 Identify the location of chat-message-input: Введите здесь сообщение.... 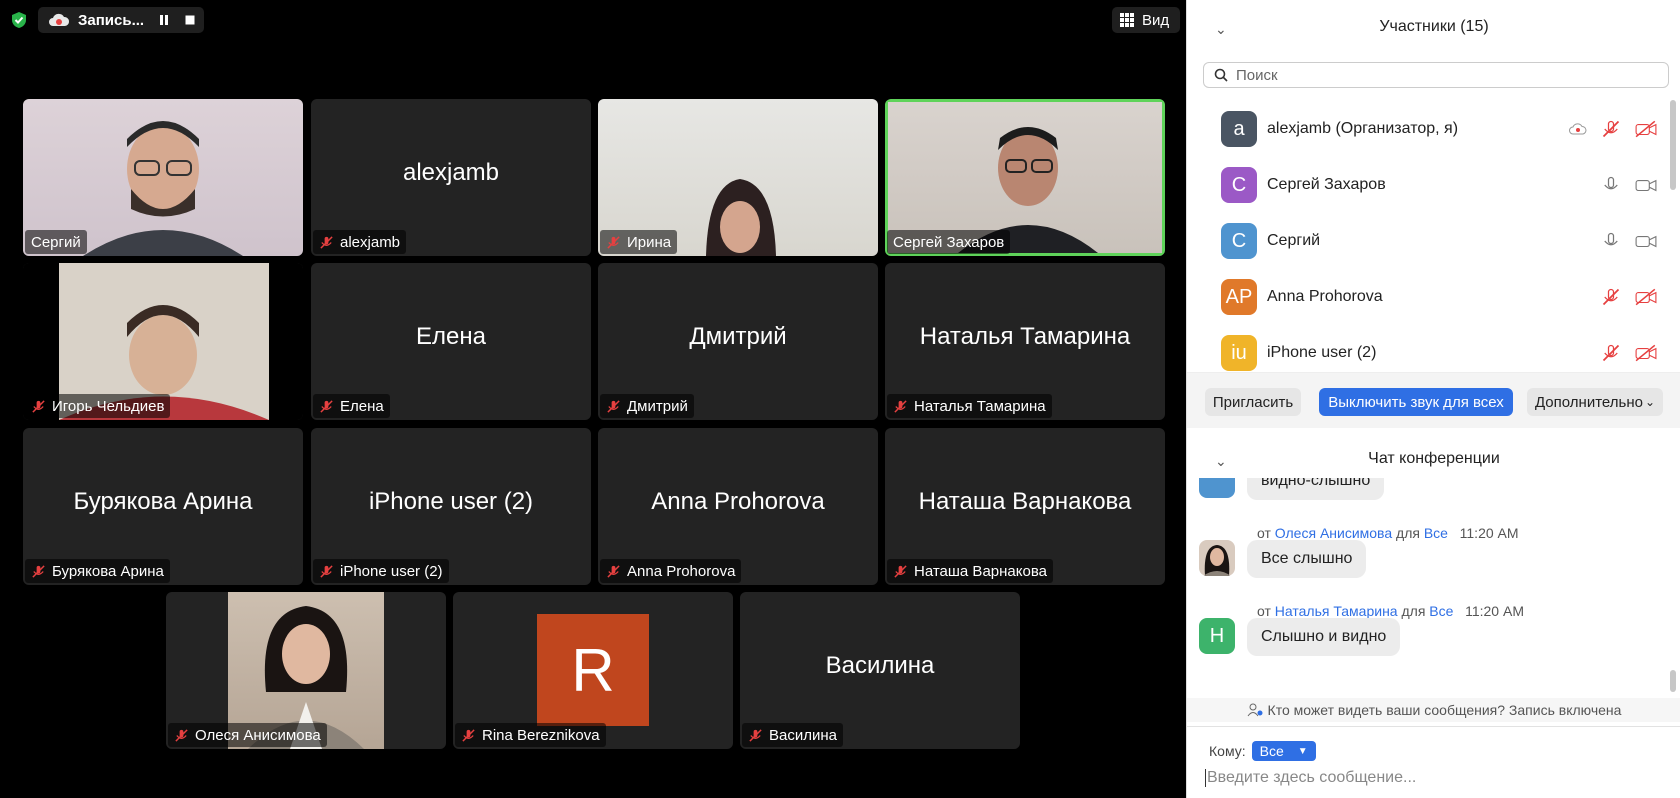
(1311, 778).